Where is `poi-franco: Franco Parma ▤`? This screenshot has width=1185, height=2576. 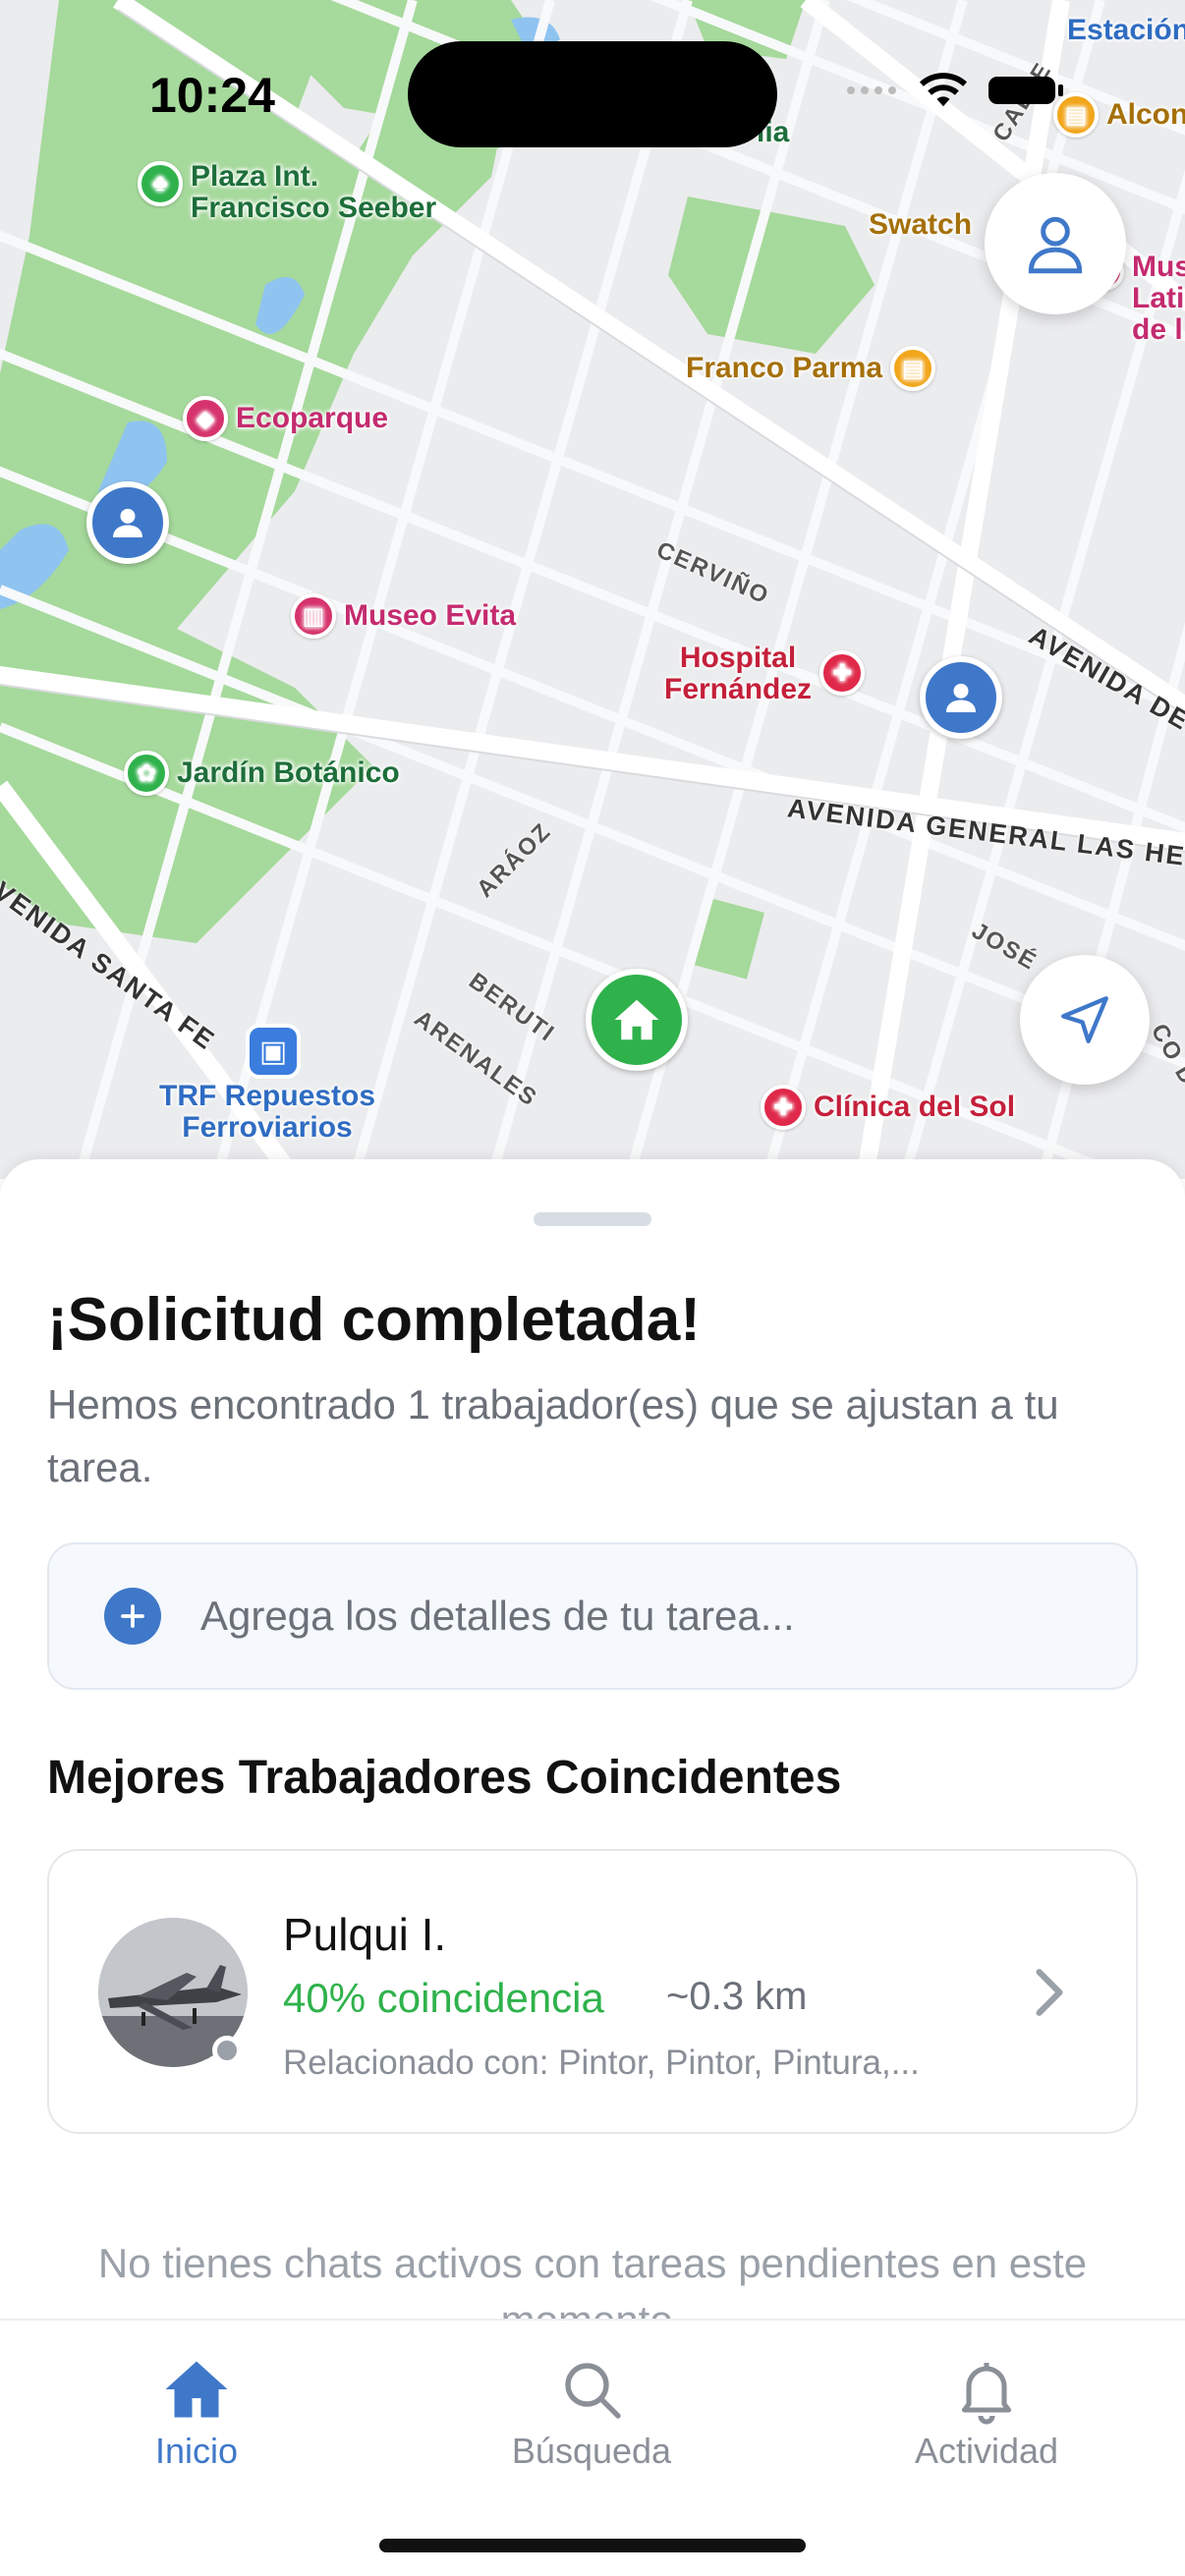 poi-franco: Franco Parma ▤ is located at coordinates (811, 368).